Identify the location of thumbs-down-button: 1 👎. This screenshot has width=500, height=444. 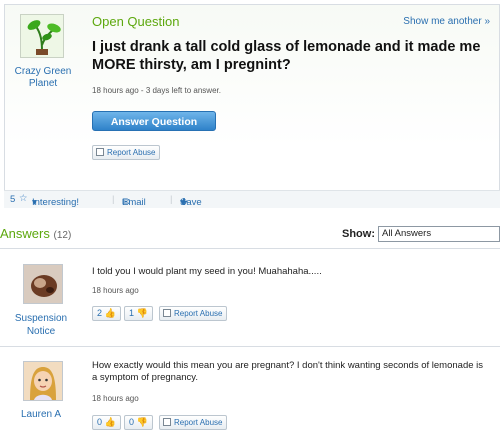
(138, 313).